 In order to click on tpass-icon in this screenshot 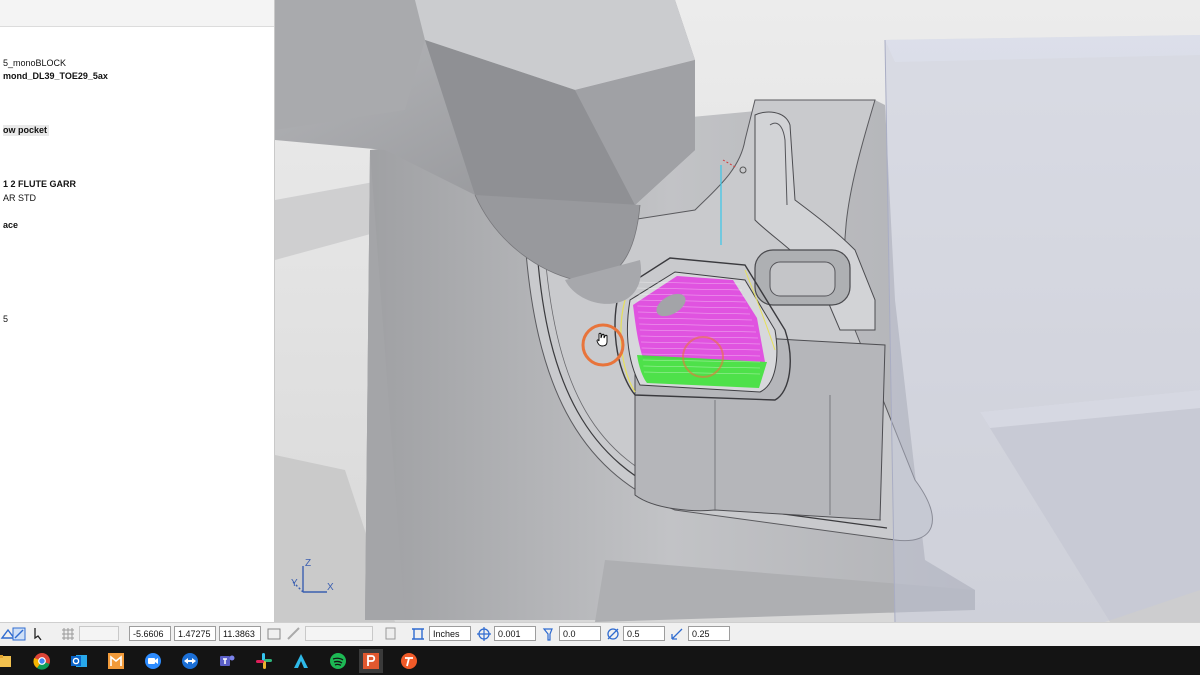, I will do `click(409, 661)`.